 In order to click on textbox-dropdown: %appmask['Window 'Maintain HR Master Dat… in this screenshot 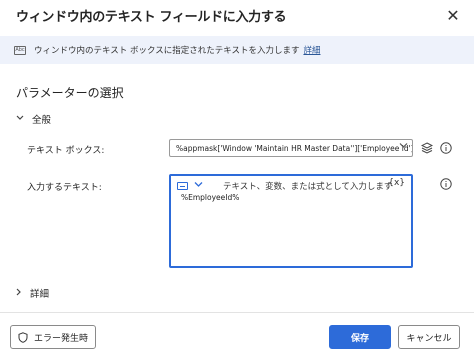, I will do `click(291, 148)`.